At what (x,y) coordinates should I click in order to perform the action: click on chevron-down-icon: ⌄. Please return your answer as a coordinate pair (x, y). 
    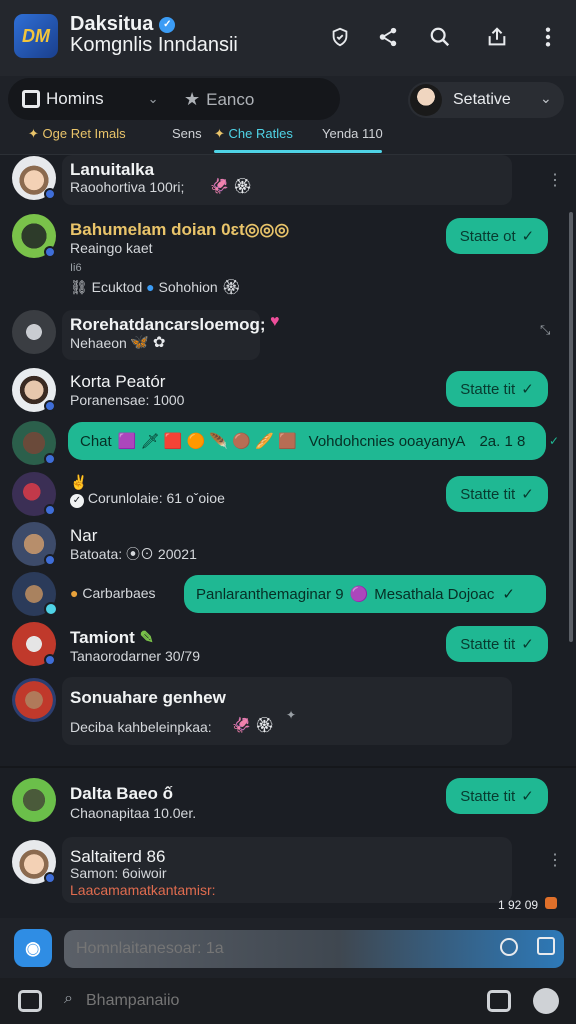
    Looking at the image, I should click on (546, 98).